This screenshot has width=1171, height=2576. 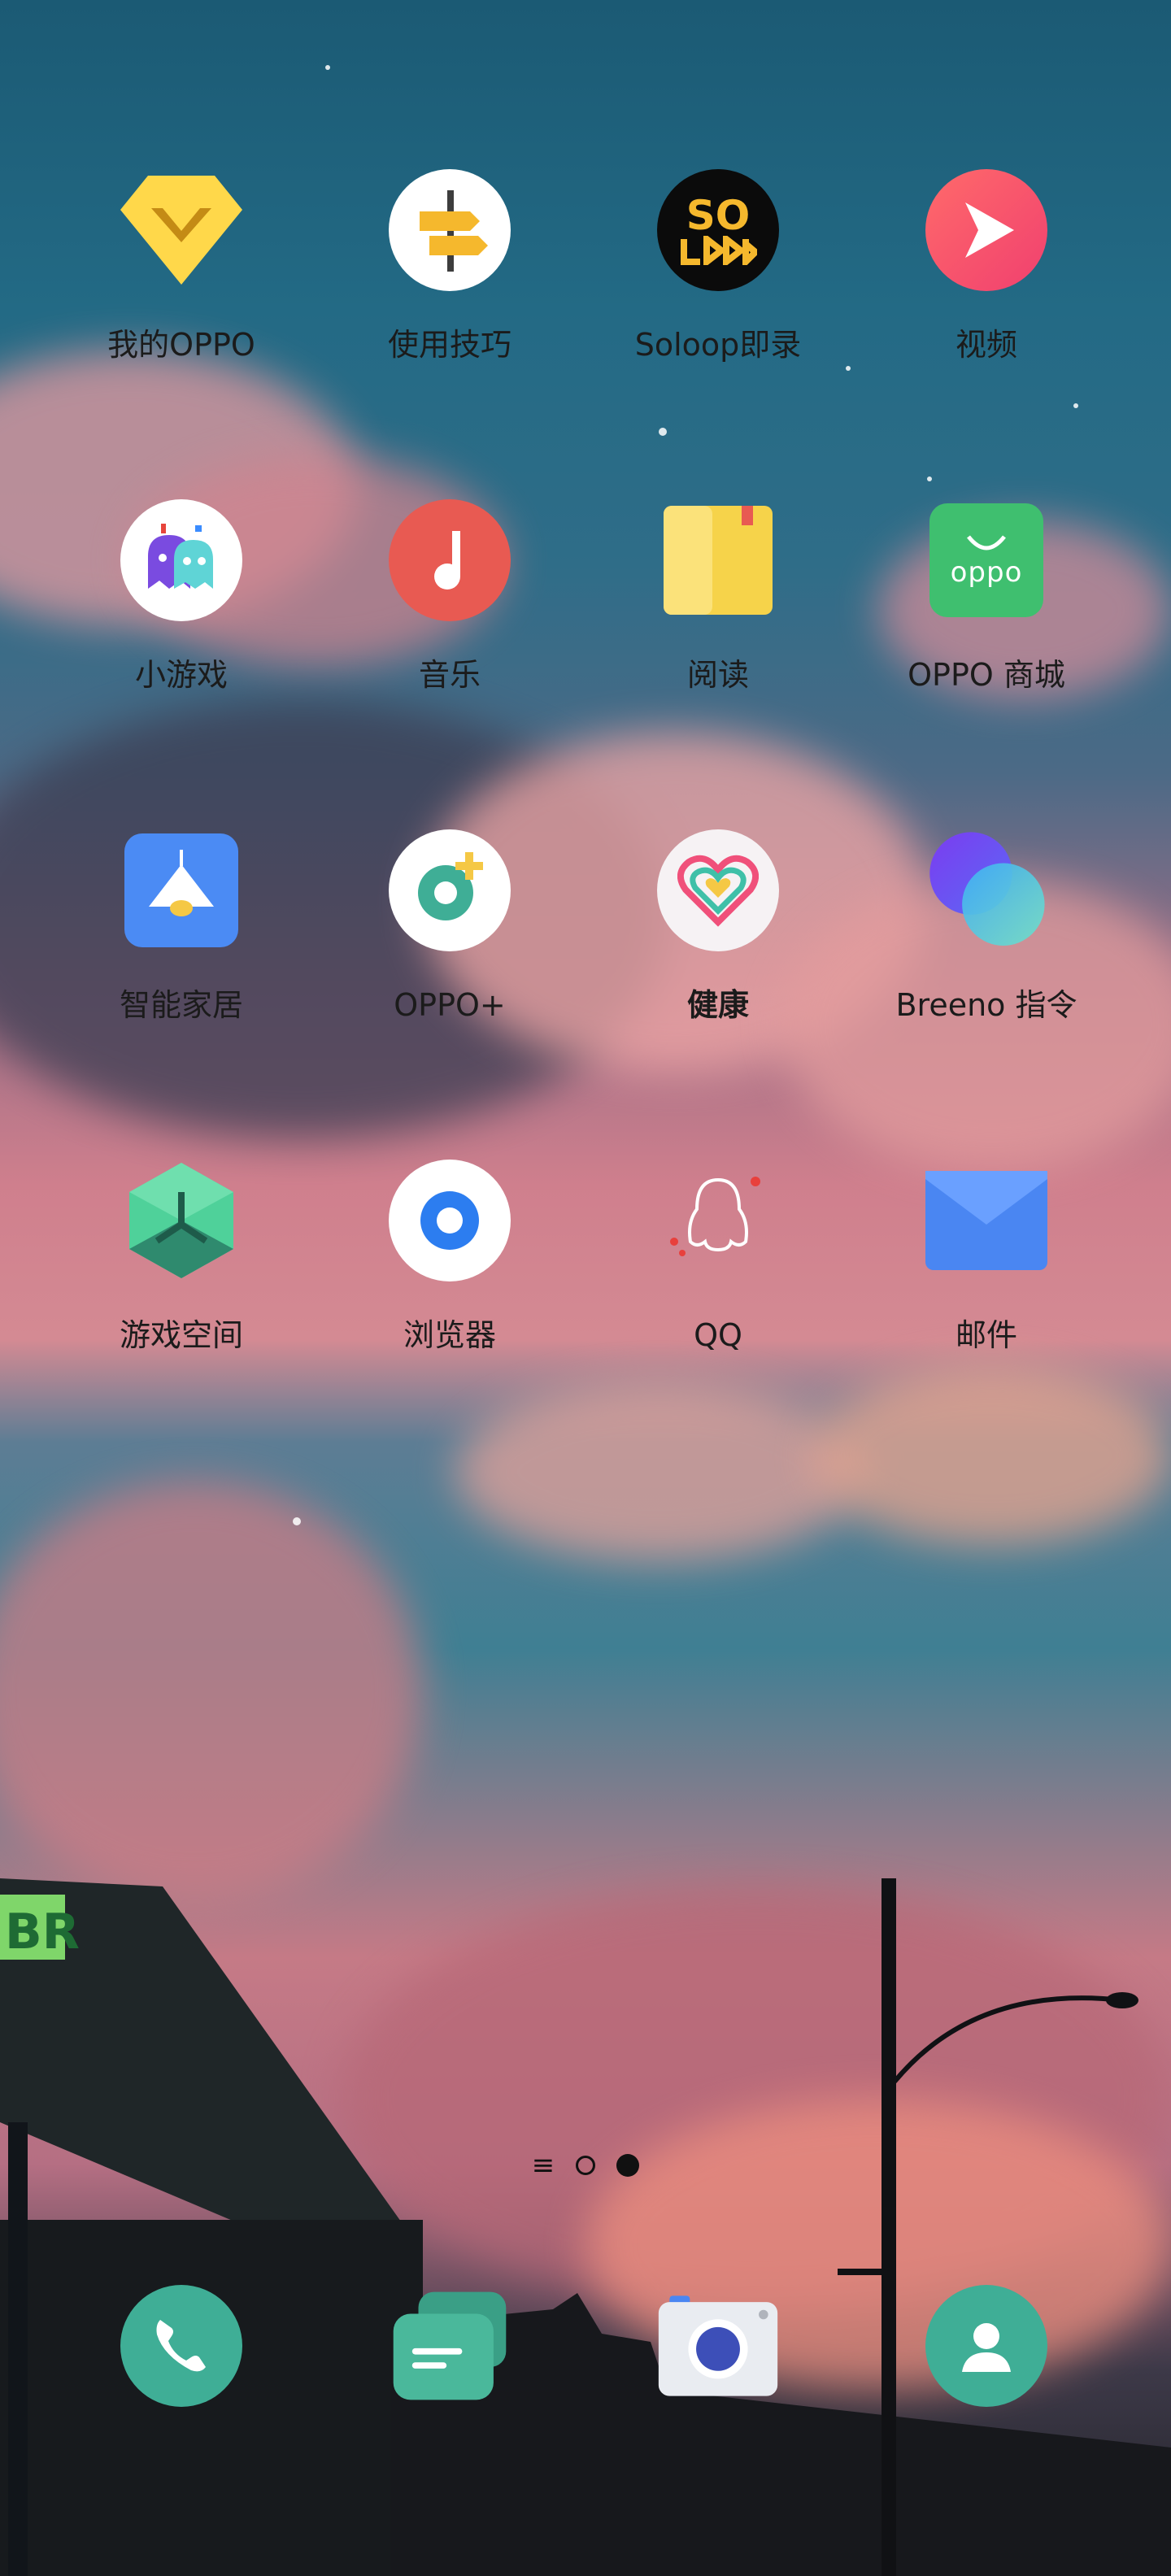 I want to click on phone-icon, so click(x=182, y=2346).